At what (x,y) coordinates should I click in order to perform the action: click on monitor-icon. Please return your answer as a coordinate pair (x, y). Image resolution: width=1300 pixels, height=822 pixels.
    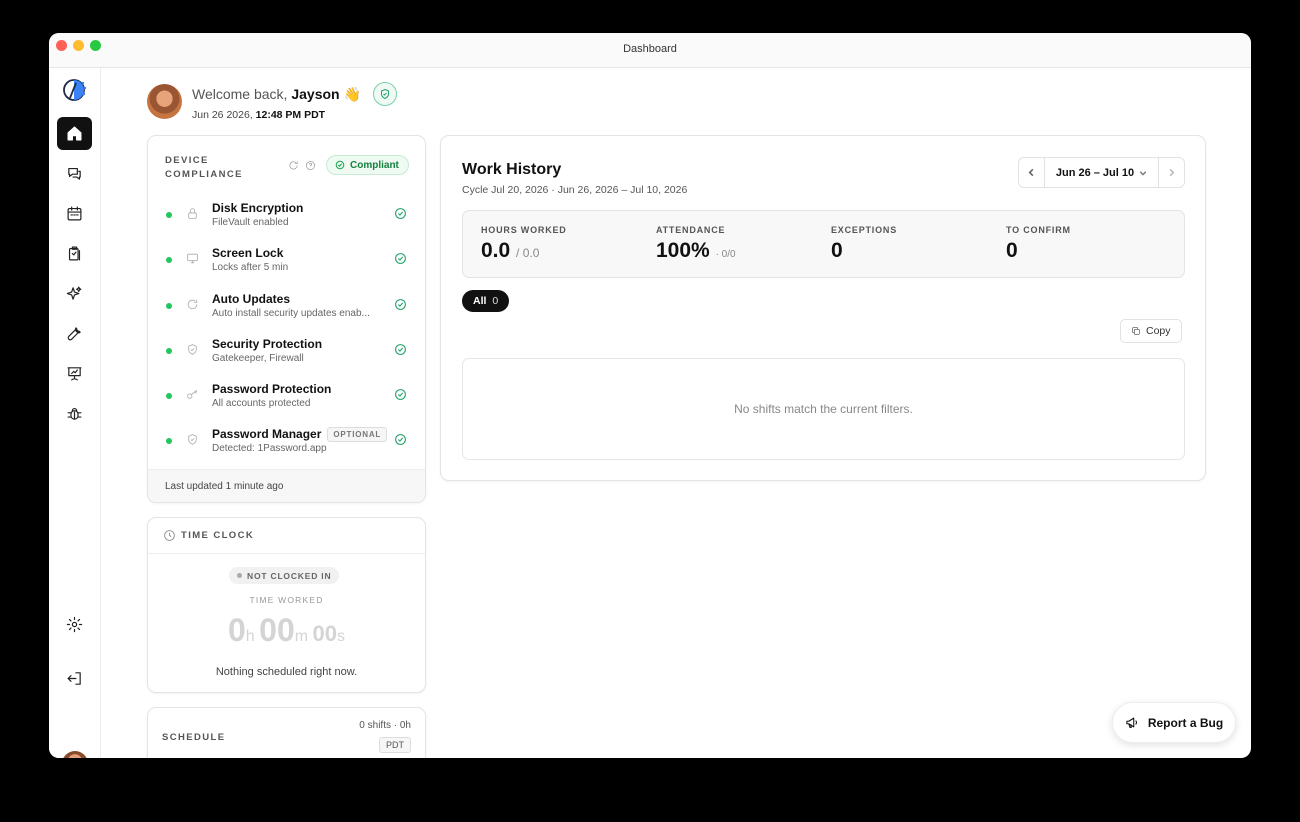
    Looking at the image, I should click on (192, 259).